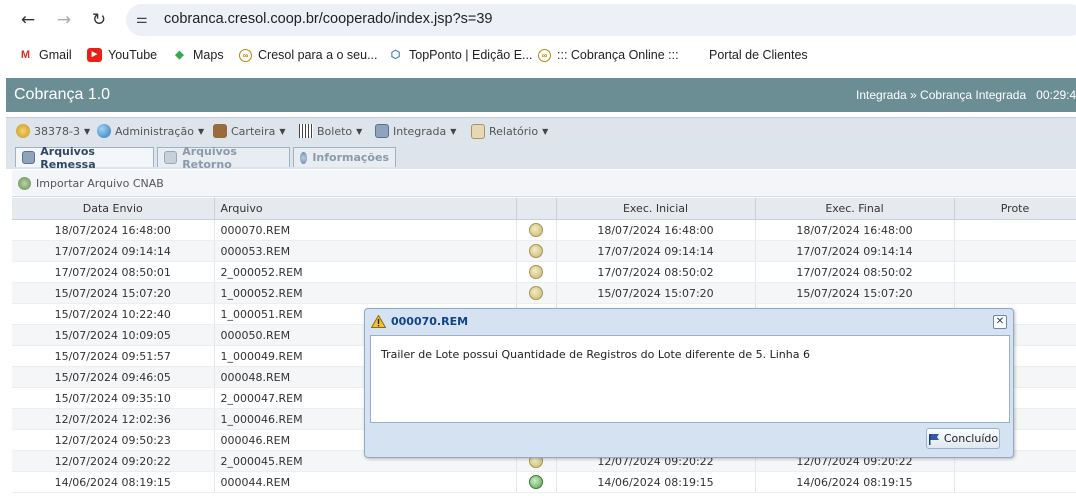 The image size is (1076, 496). I want to click on warning-icon, so click(378, 321).